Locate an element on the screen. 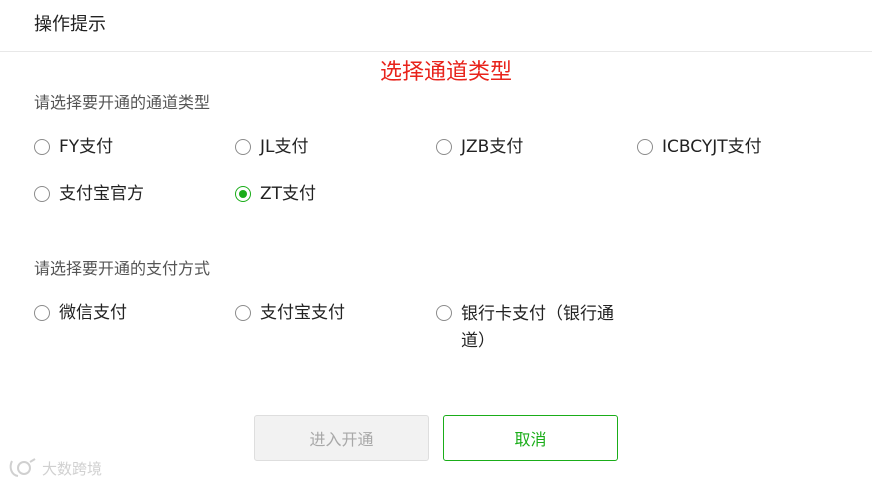 The width and height of the screenshot is (872, 487). radio-channel-jl: JL支付 is located at coordinates (272, 147).